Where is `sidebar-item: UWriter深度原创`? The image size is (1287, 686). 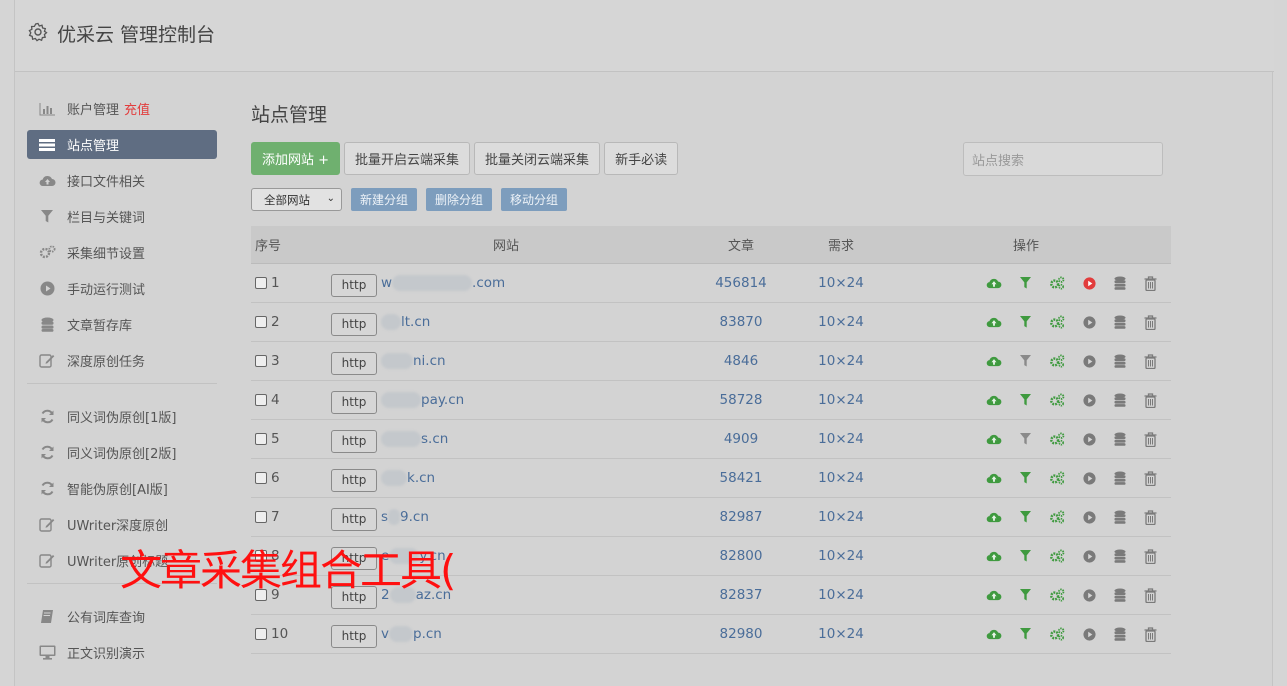 sidebar-item: UWriter深度原创 is located at coordinates (122, 524).